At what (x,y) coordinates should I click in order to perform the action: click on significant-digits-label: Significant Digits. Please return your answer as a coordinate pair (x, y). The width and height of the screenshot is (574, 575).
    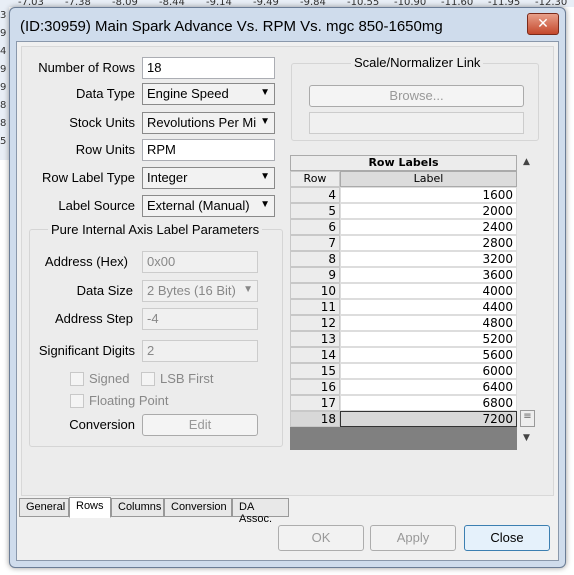
    Looking at the image, I should click on (86, 350).